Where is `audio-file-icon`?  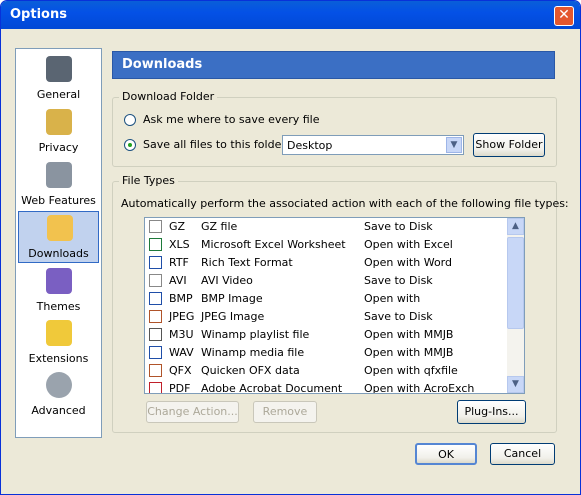 audio-file-icon is located at coordinates (155, 352).